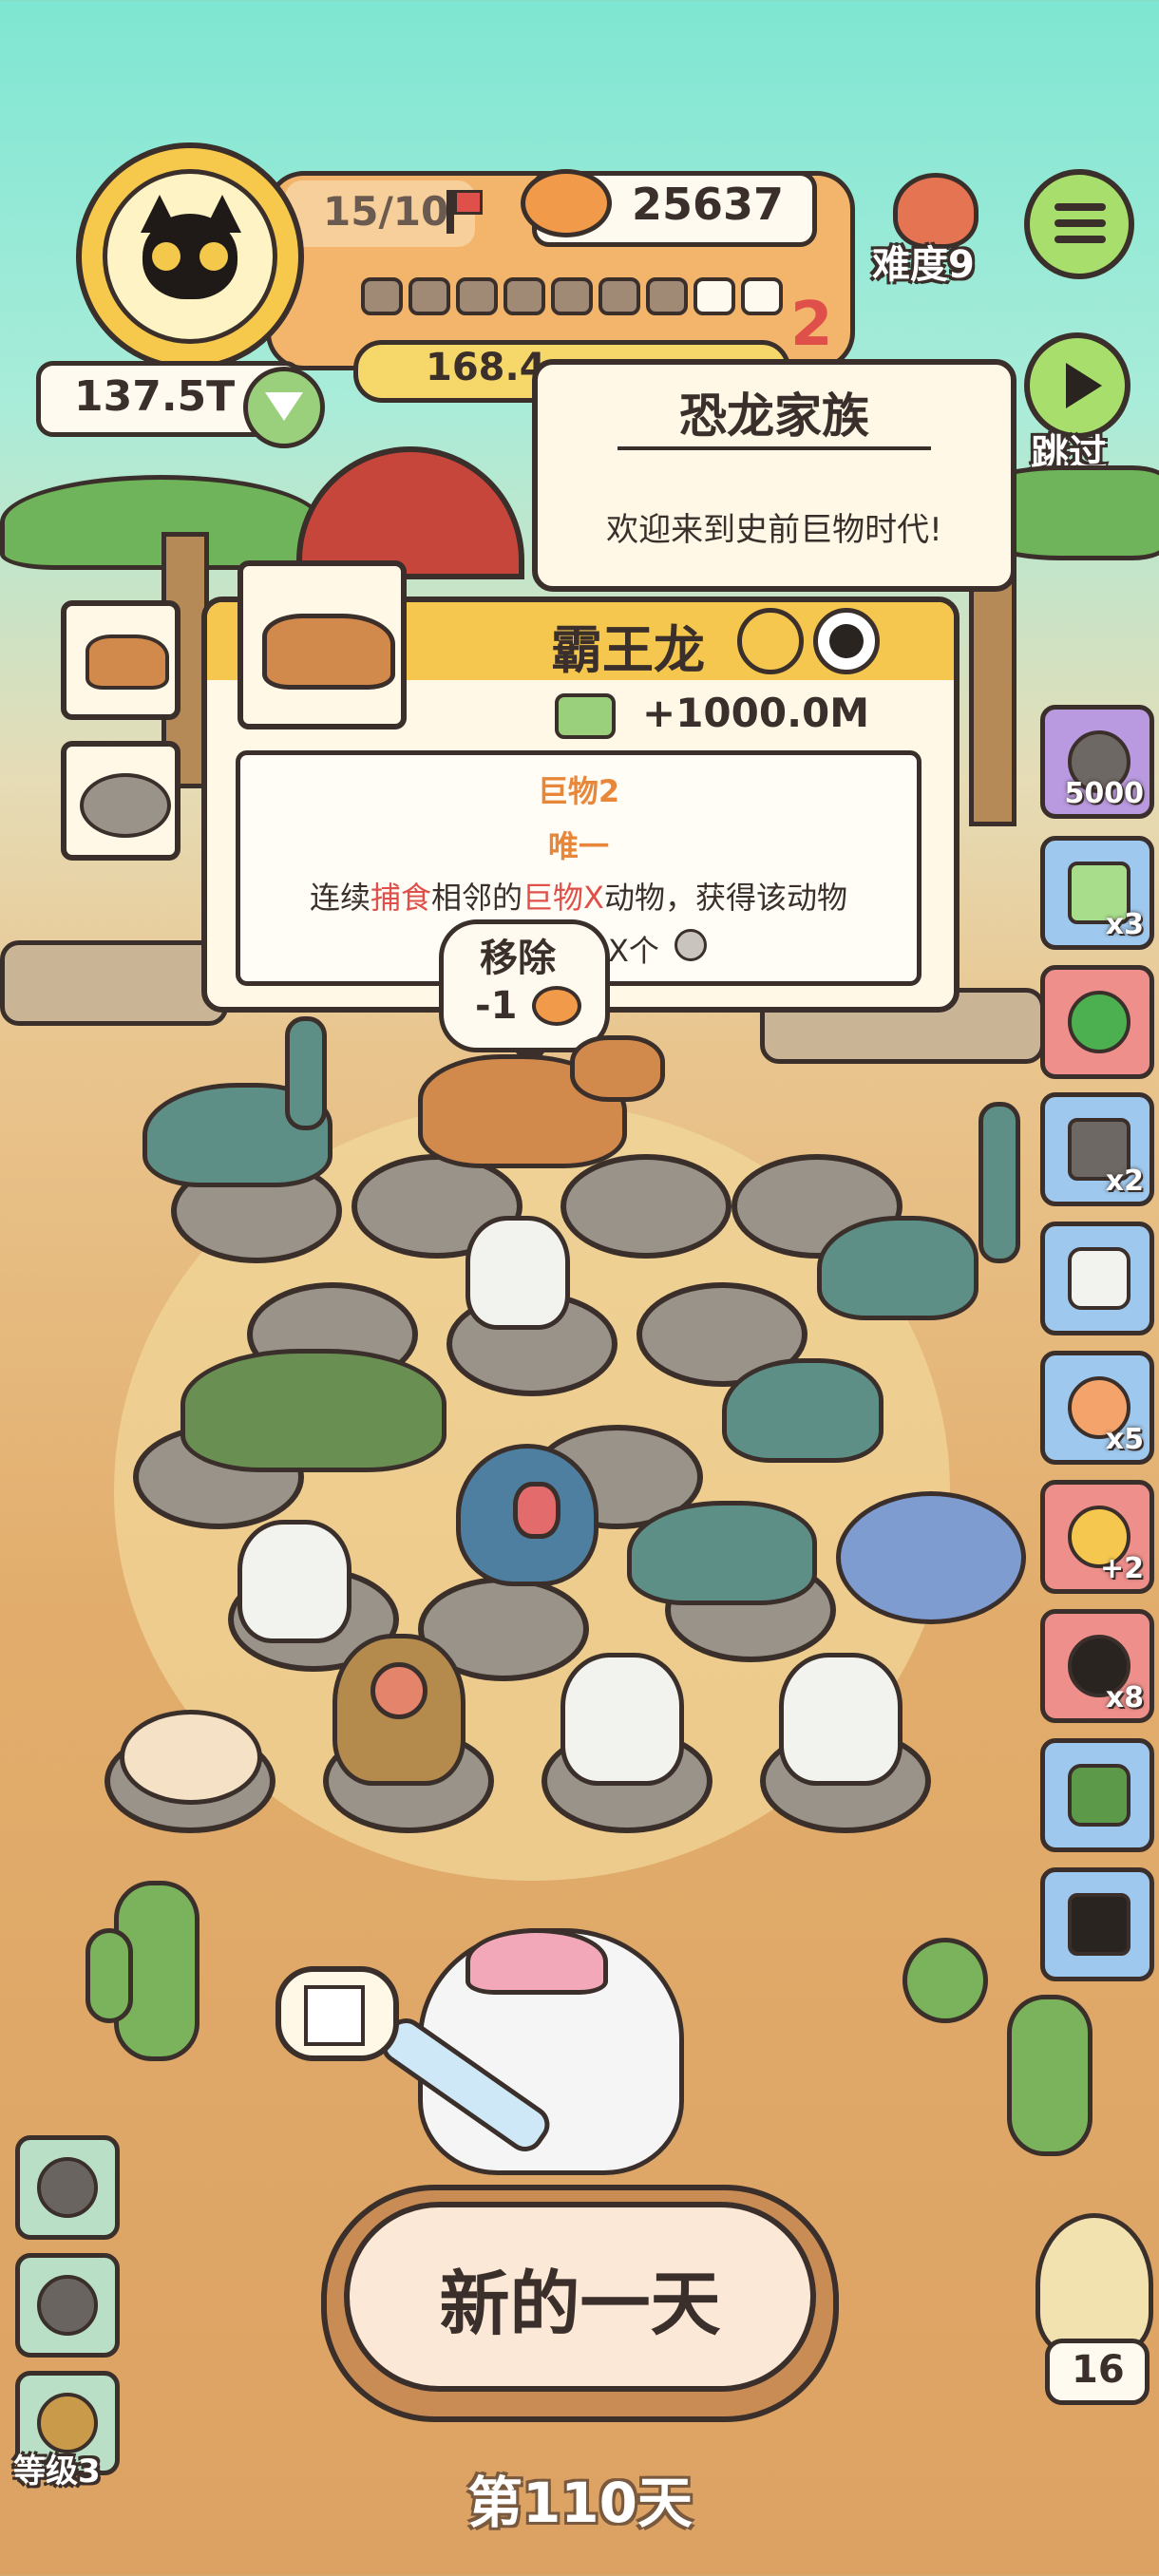 This screenshot has height=2576, width=1159. Describe the element at coordinates (1097, 762) in the screenshot. I see `inventory-item-stone-egg: 5000` at that location.